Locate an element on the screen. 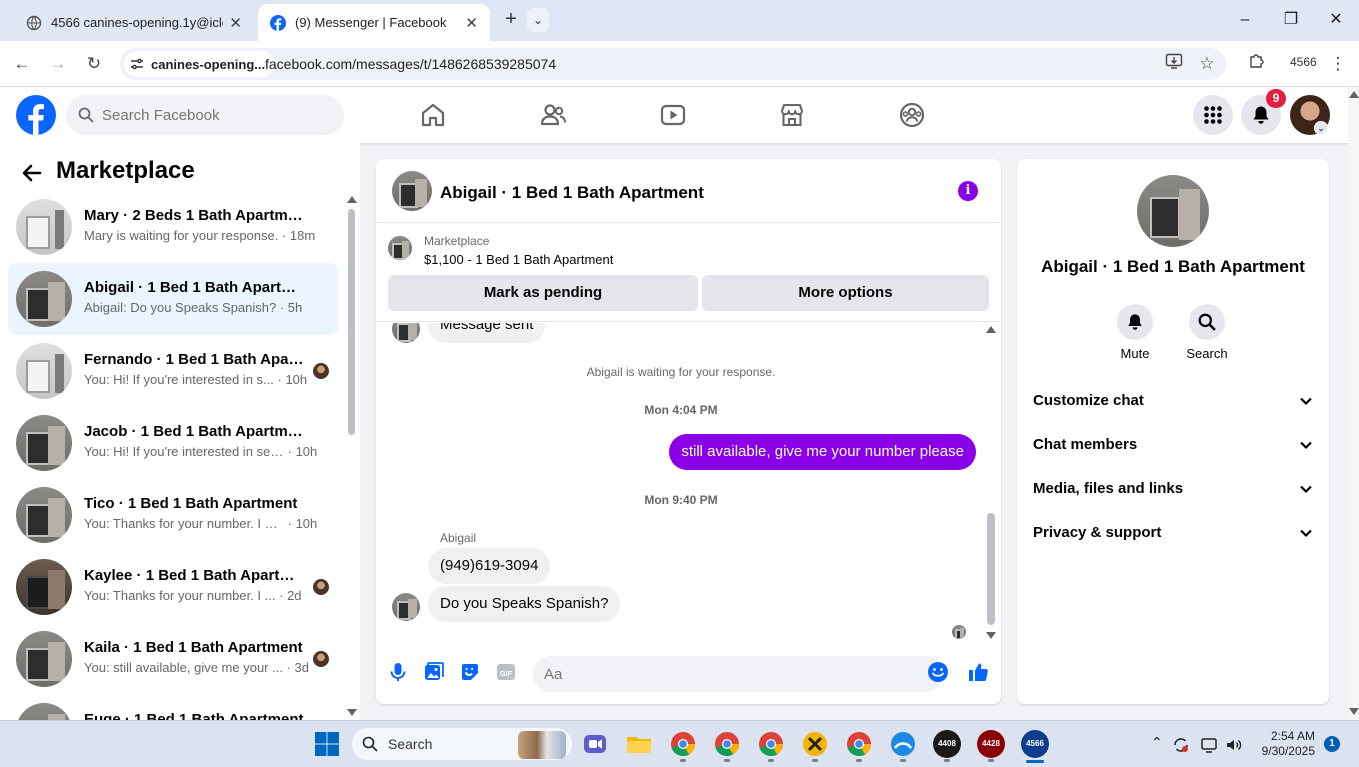 The width and height of the screenshot is (1359, 767). message-bubble-incoming: Message sent is located at coordinates (487, 333).